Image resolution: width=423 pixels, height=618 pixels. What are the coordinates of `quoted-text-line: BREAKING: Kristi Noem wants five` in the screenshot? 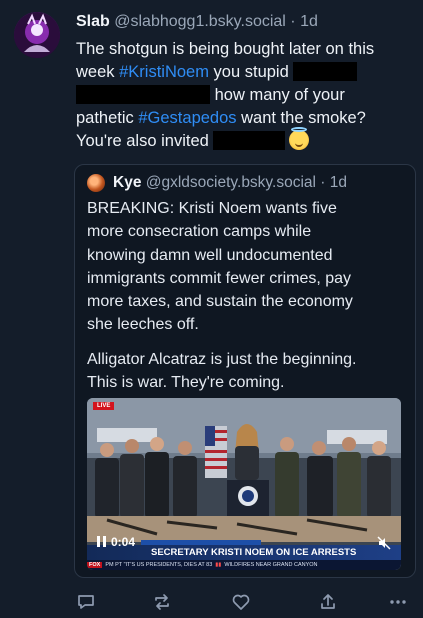 It's located at (212, 208).